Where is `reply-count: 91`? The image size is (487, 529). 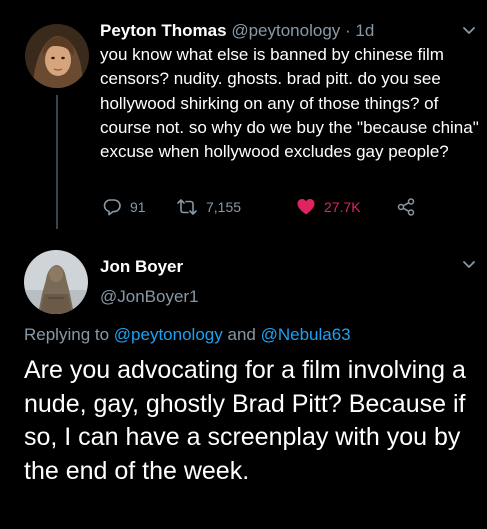
reply-count: 91 is located at coordinates (138, 207).